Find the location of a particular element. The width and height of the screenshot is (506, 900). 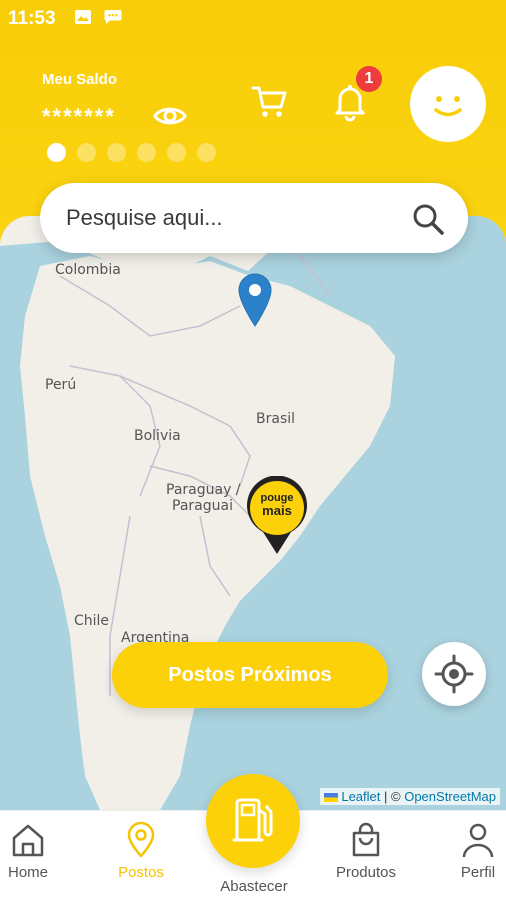

fuel-pump-icon is located at coordinates (252, 820).